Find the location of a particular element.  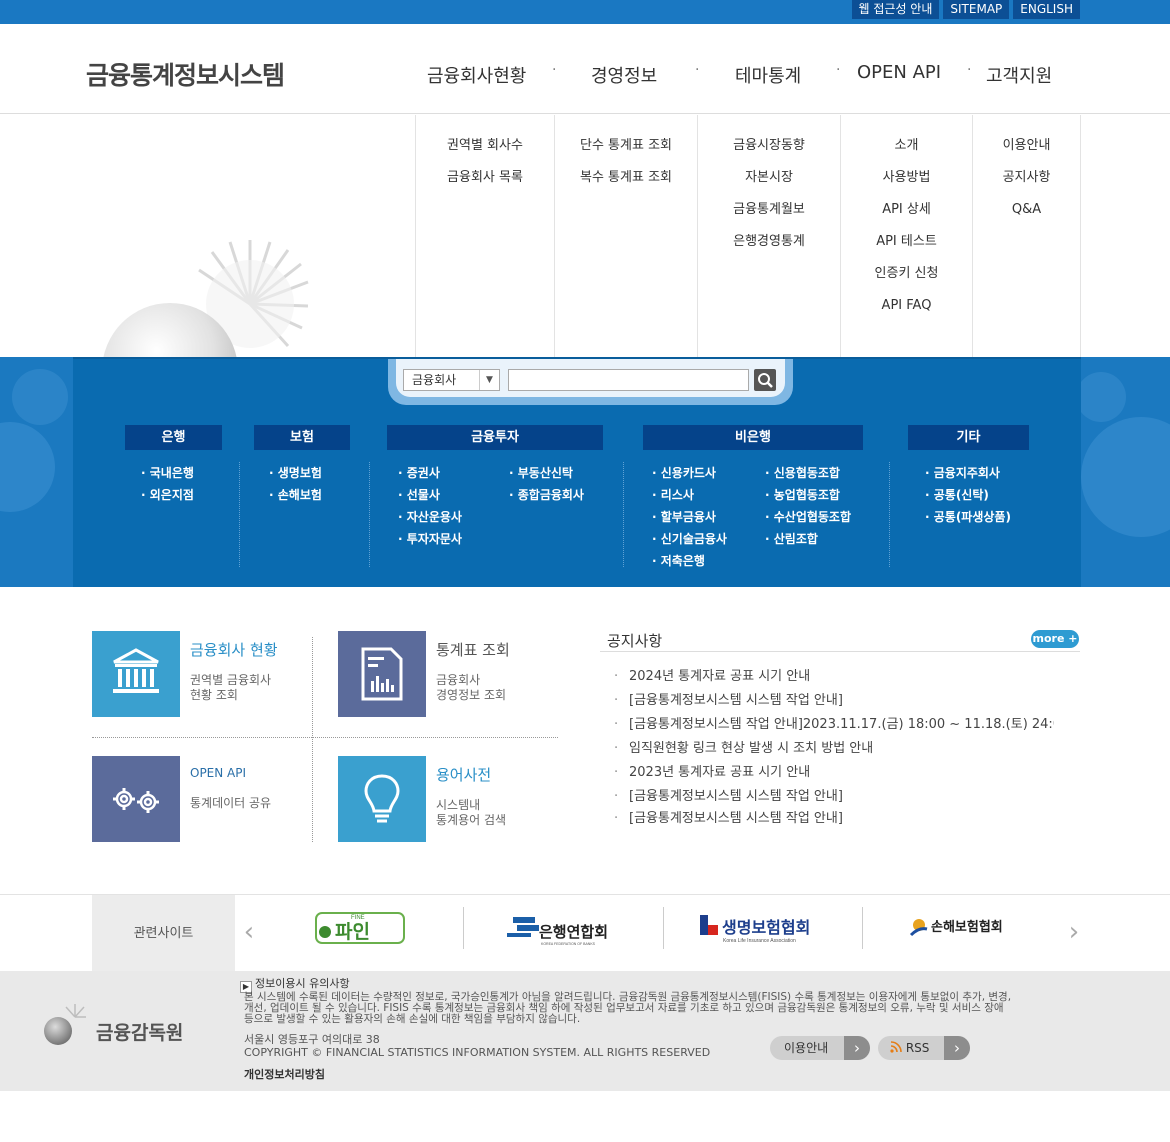

svg-text: 손해보험협회 is located at coordinates (967, 927).